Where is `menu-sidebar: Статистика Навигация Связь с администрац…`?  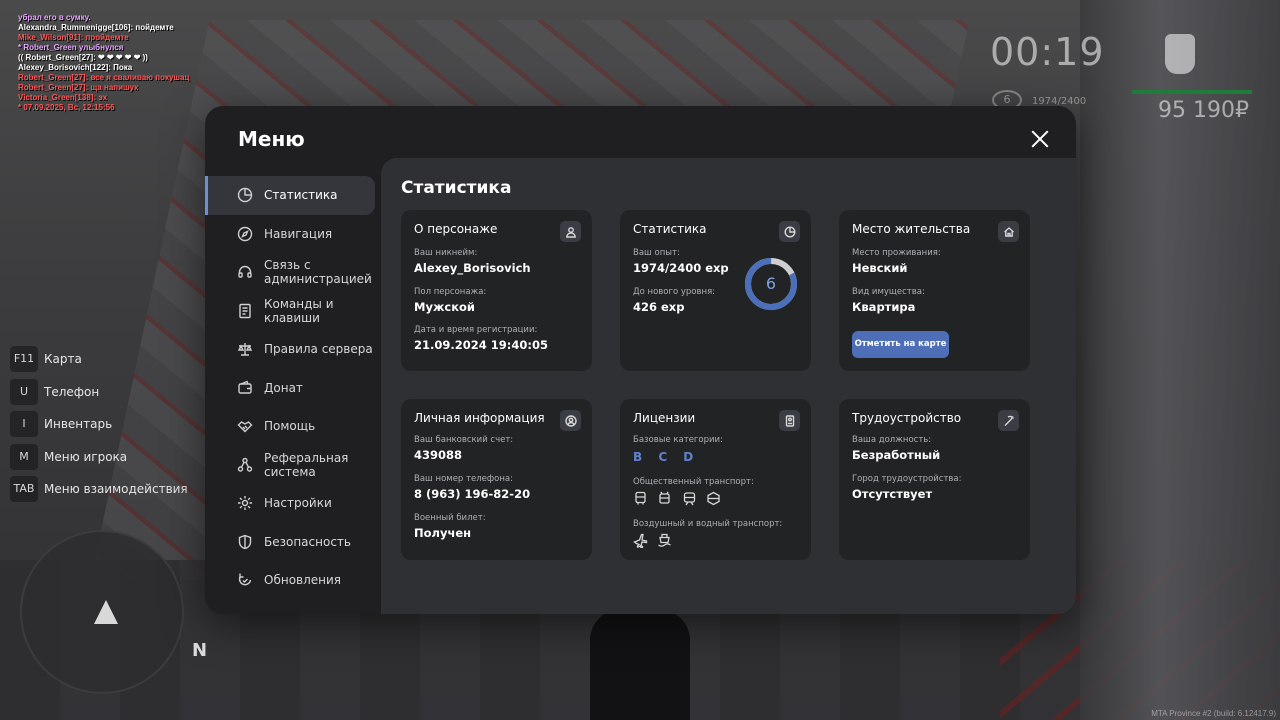
menu-sidebar: Статистика Навигация Связь с администрац… is located at coordinates (293, 388).